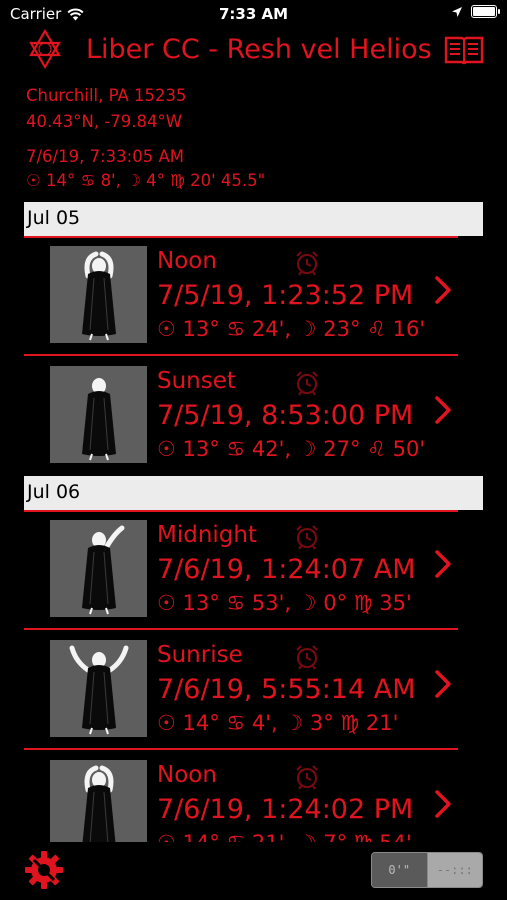  Describe the element at coordinates (146, 180) in the screenshot. I see `current-astro: ☉ 14° ♋ 8', ☽ 4° ♍ 20' 45.5"` at that location.